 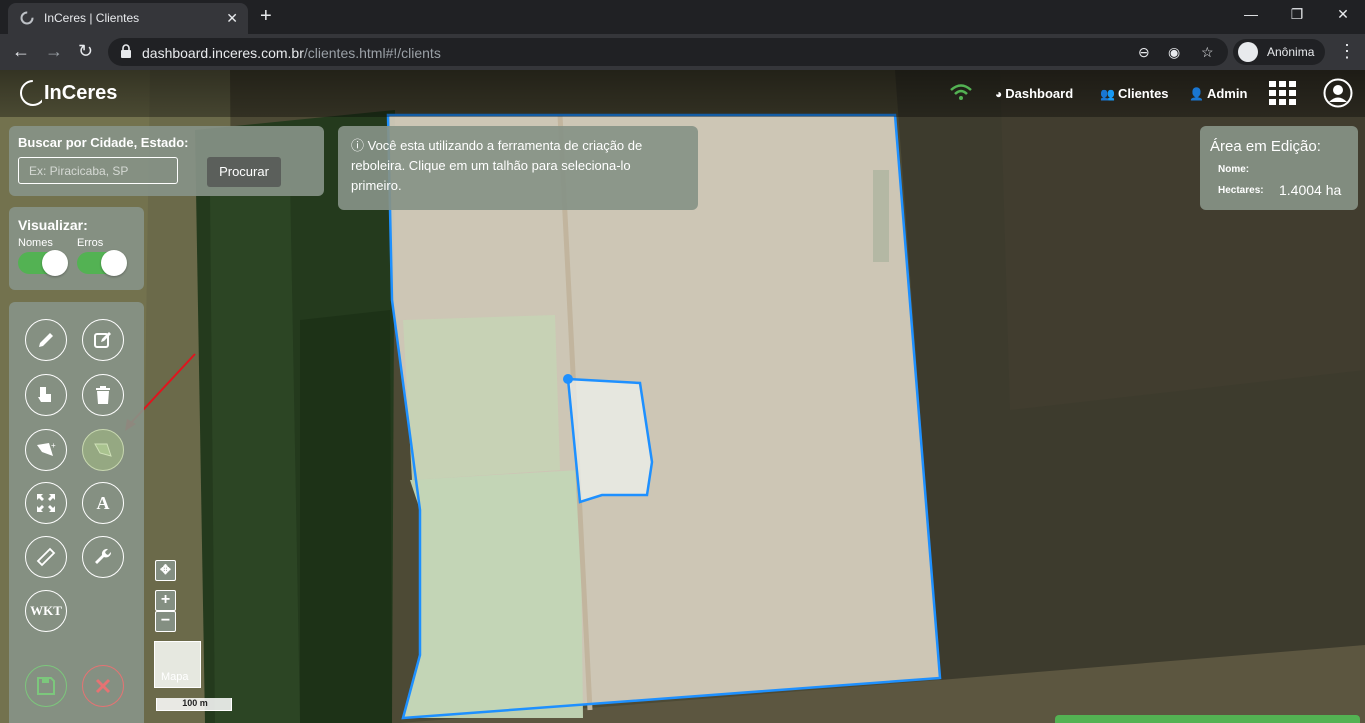 I want to click on nav-admin: 👤 Admin, so click(x=1218, y=93).